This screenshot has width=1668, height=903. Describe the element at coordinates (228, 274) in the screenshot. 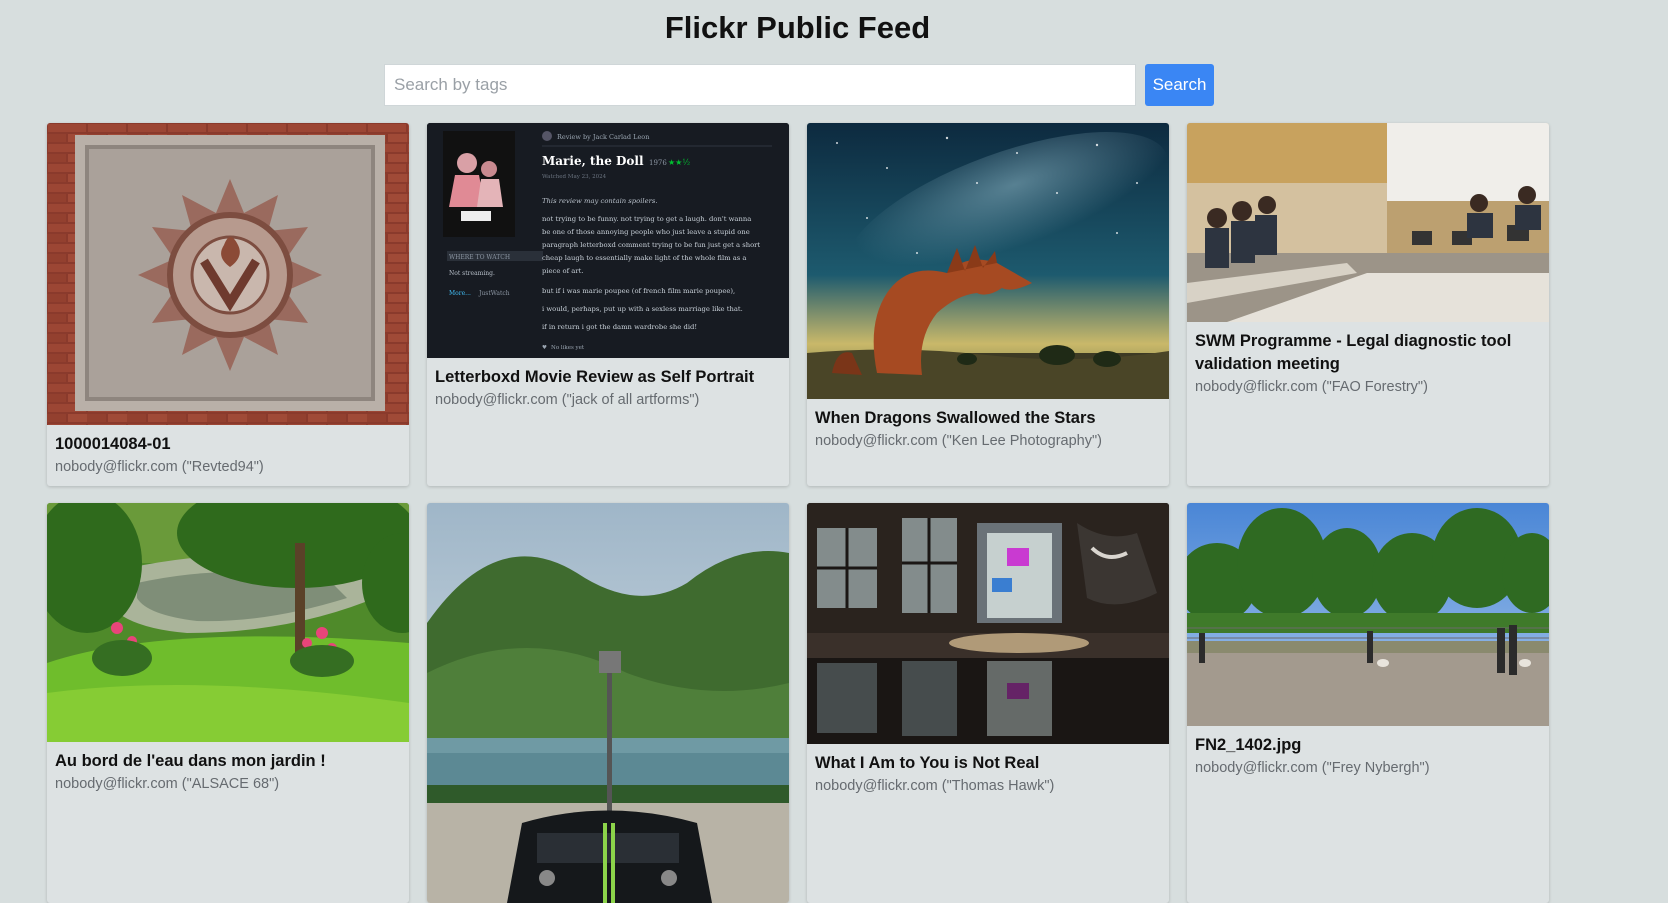

I see `photo-image-brick-plaque` at that location.